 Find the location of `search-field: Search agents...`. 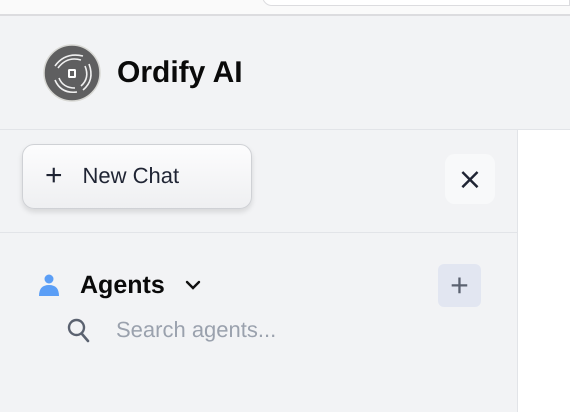

search-field: Search agents... is located at coordinates (266, 330).